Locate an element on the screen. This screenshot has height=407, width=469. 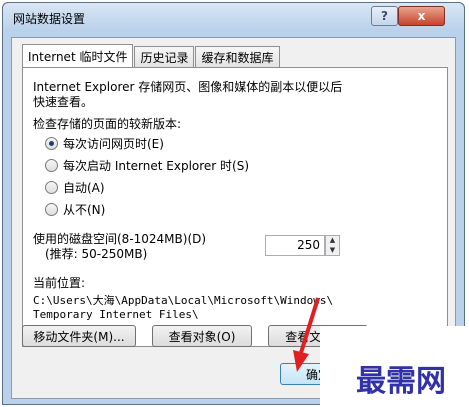
radio-every-visit: 每次访问网页时(E) is located at coordinates (104, 143).